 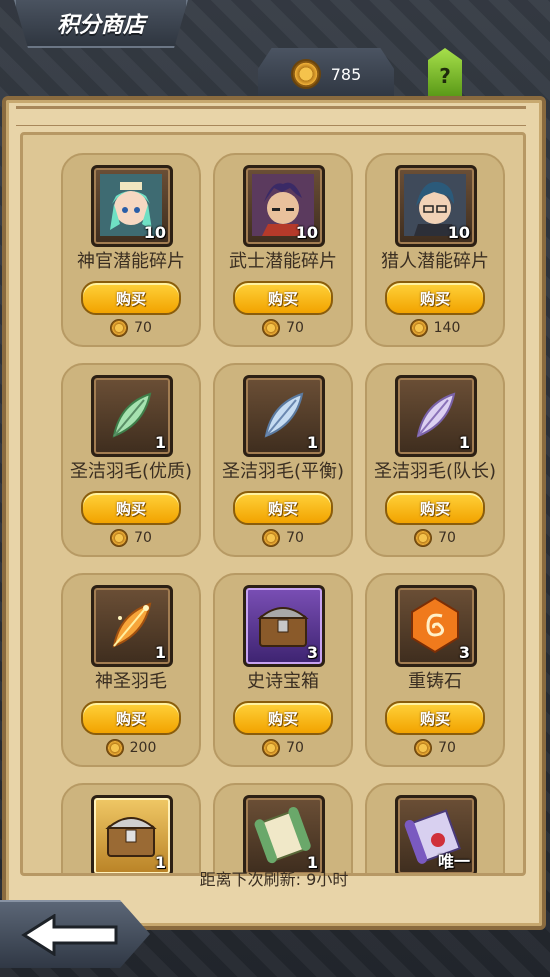 I want to click on item-name: 圣洁羽毛(队长), so click(x=435, y=471).